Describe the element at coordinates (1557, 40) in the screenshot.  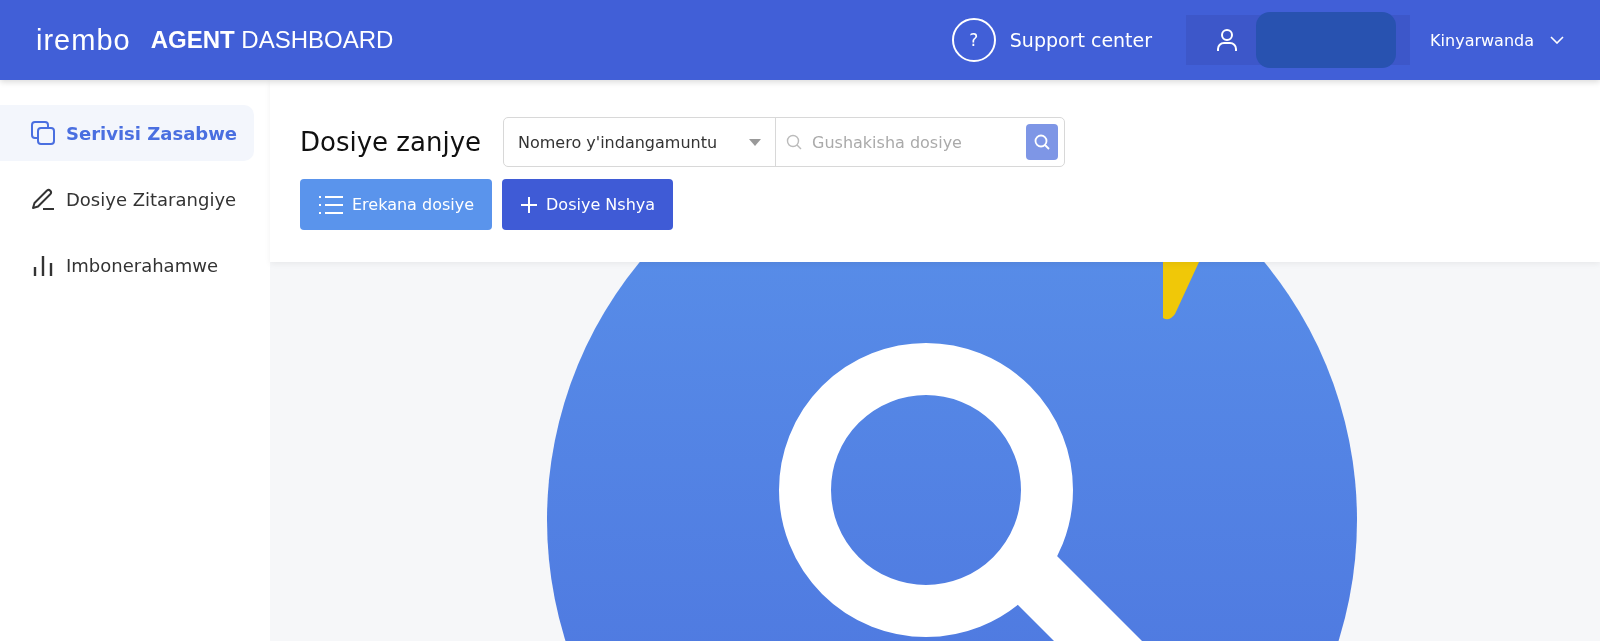
I see `chevron-down-icon` at that location.